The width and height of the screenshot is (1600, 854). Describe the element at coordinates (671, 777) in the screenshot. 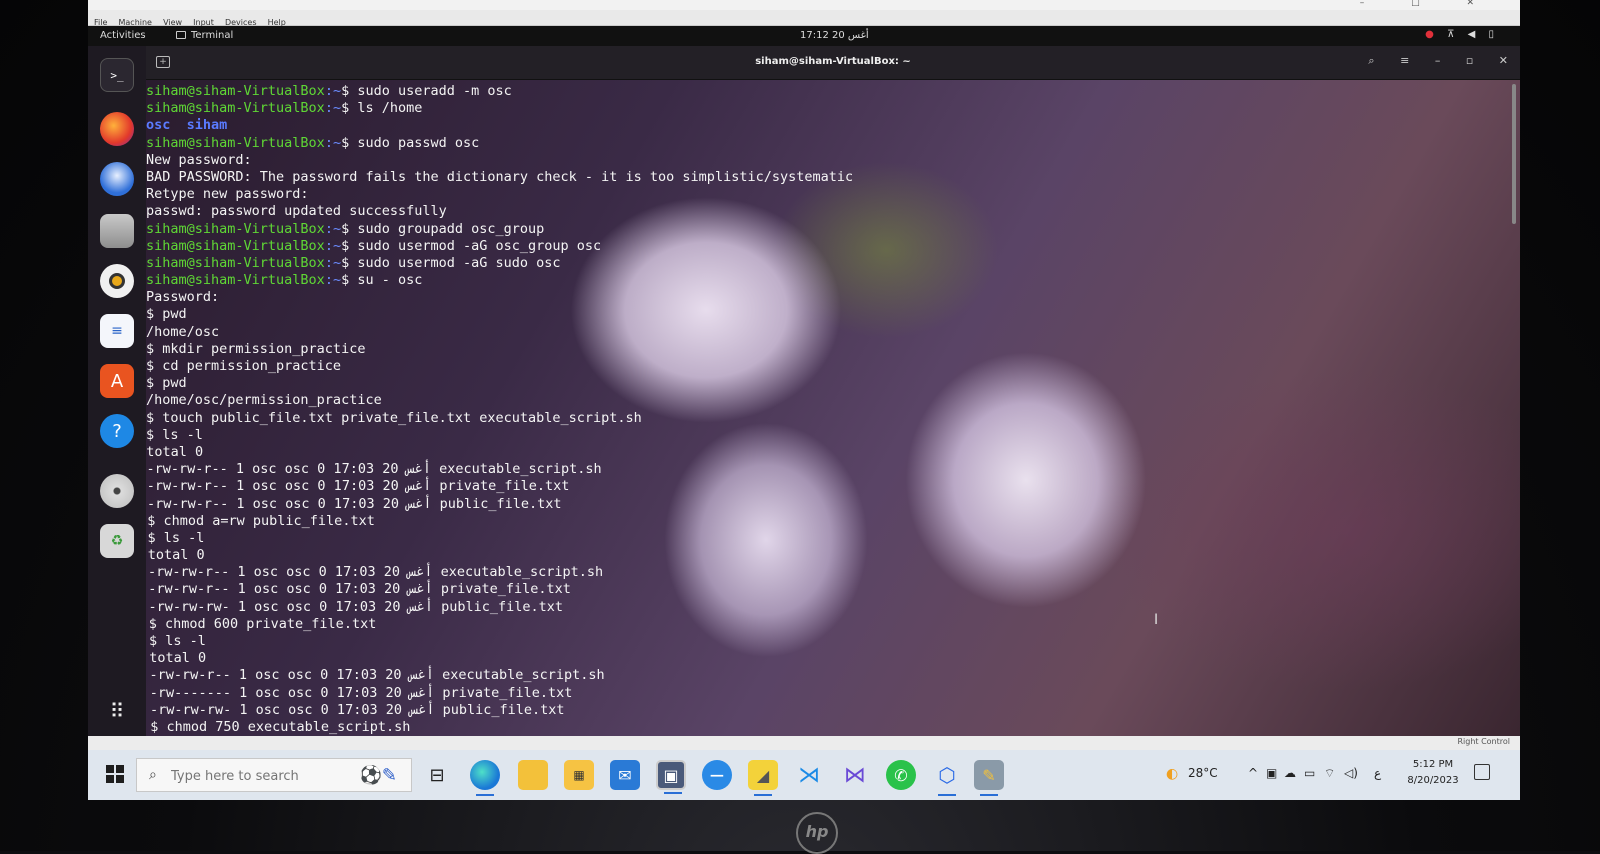

I see `virtualbox-icon: ▣` at that location.